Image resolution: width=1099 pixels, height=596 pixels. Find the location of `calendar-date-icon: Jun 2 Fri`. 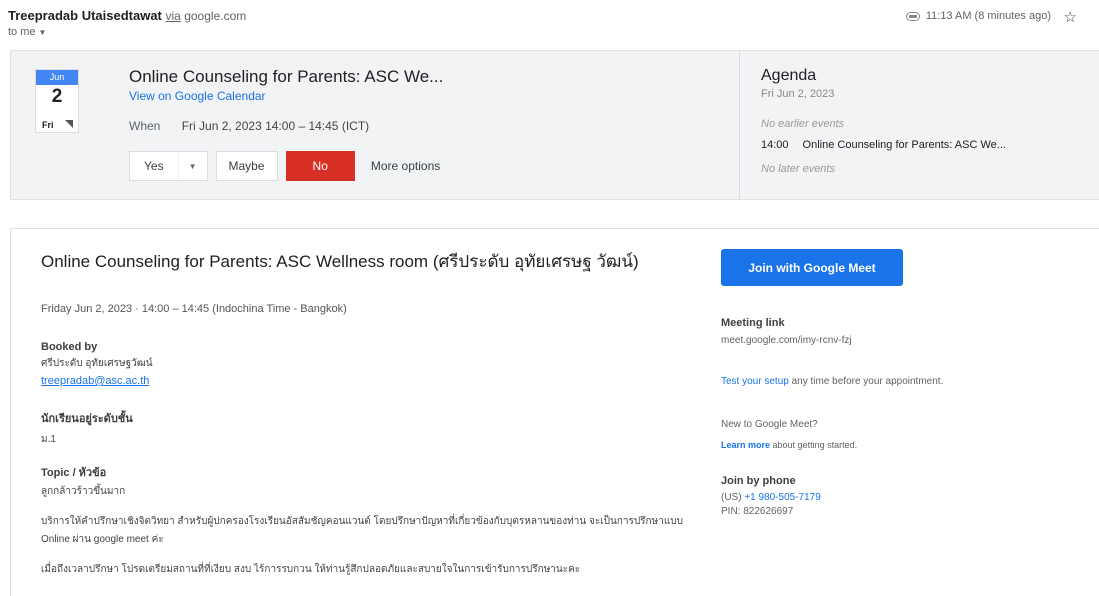

calendar-date-icon: Jun 2 Fri is located at coordinates (57, 101).